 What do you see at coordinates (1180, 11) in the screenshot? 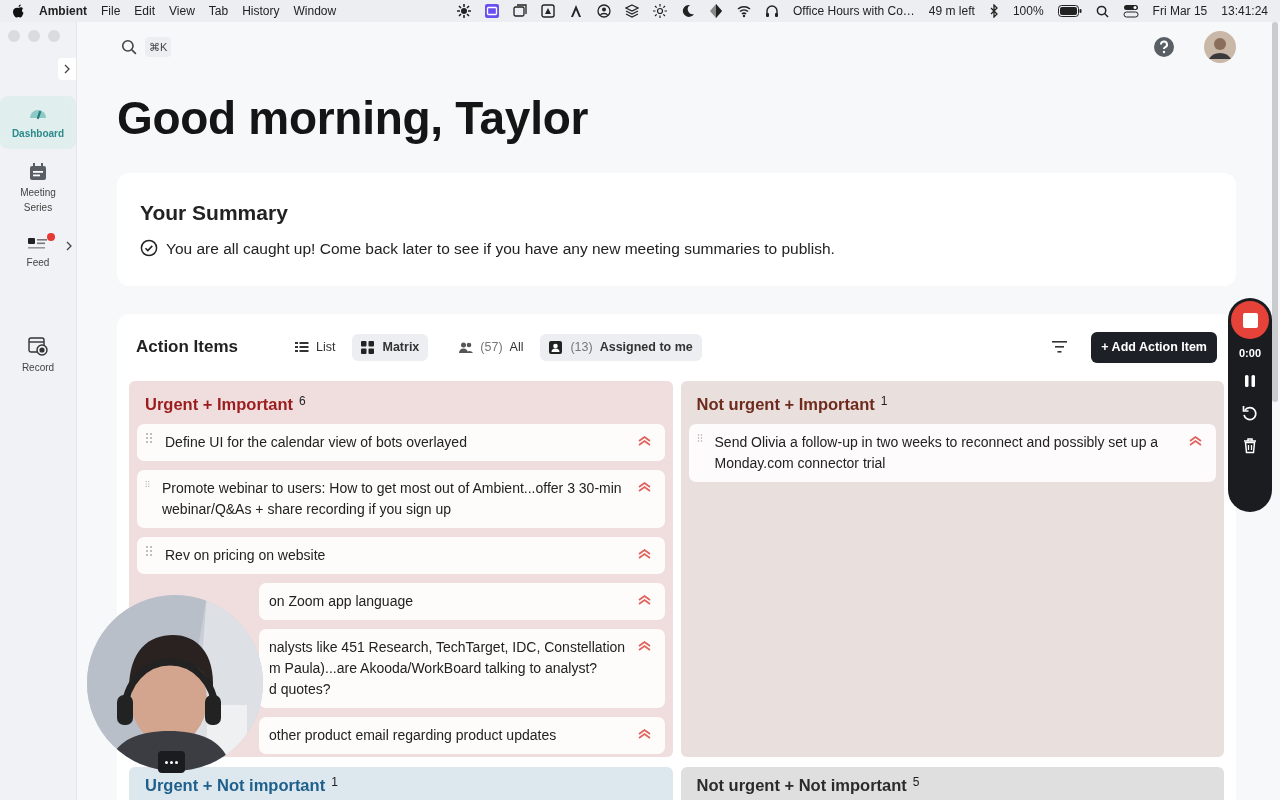
I see `menu-date: Fri Mar 15` at bounding box center [1180, 11].